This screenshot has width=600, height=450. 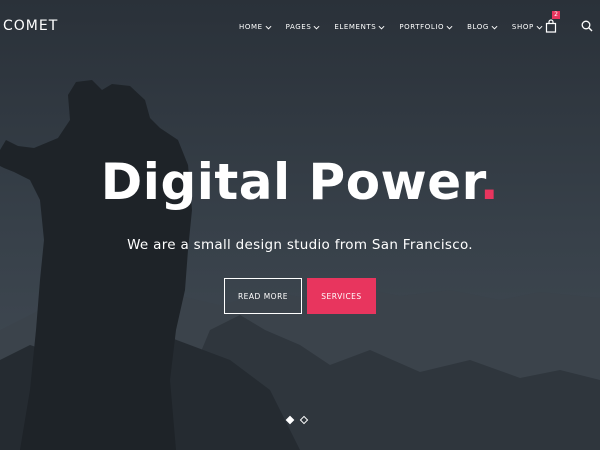 I want to click on nav-item-blog: BLOG, so click(x=482, y=27).